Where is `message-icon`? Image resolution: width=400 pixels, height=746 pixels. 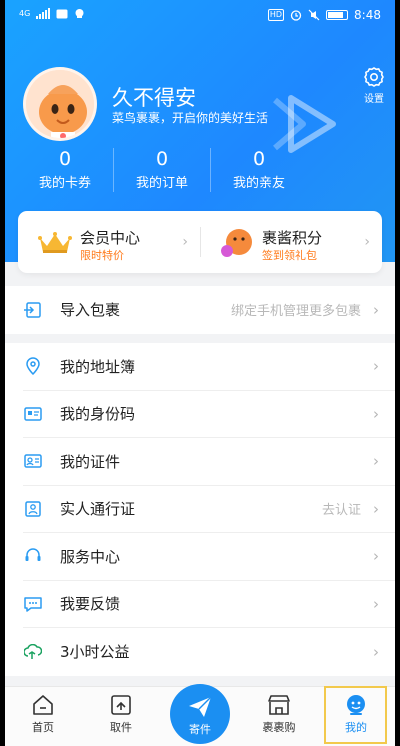
message-icon is located at coordinates (62, 13).